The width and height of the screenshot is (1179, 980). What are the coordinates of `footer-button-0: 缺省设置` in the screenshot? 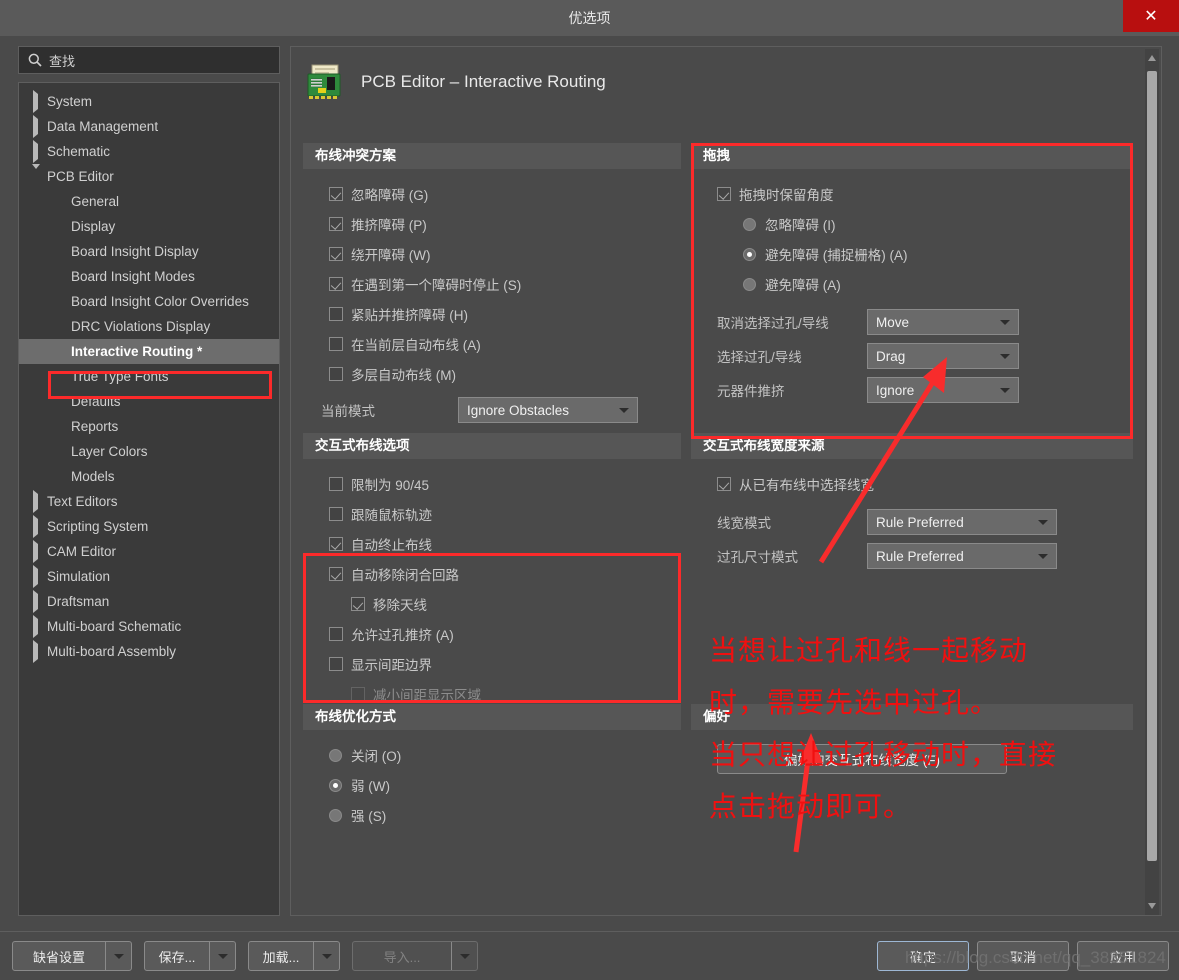 It's located at (72, 956).